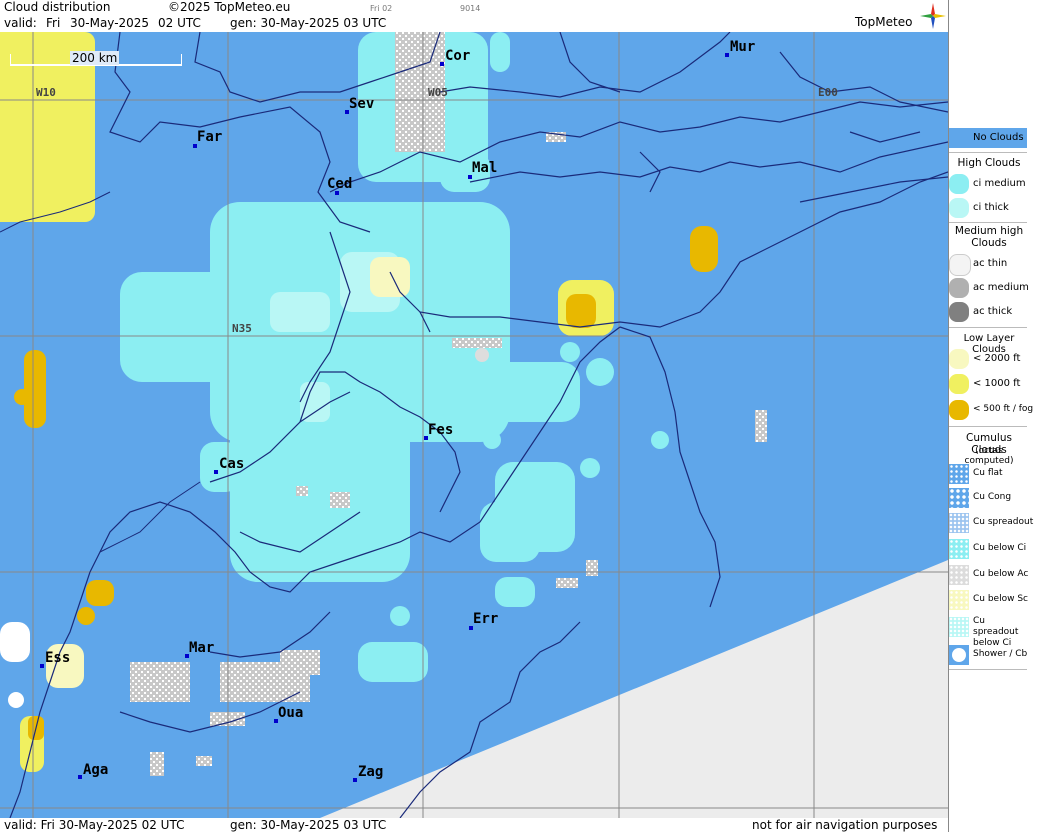 The width and height of the screenshot is (1039, 832). I want to click on topmeteo-logo-text: TopMeteo, so click(884, 22).